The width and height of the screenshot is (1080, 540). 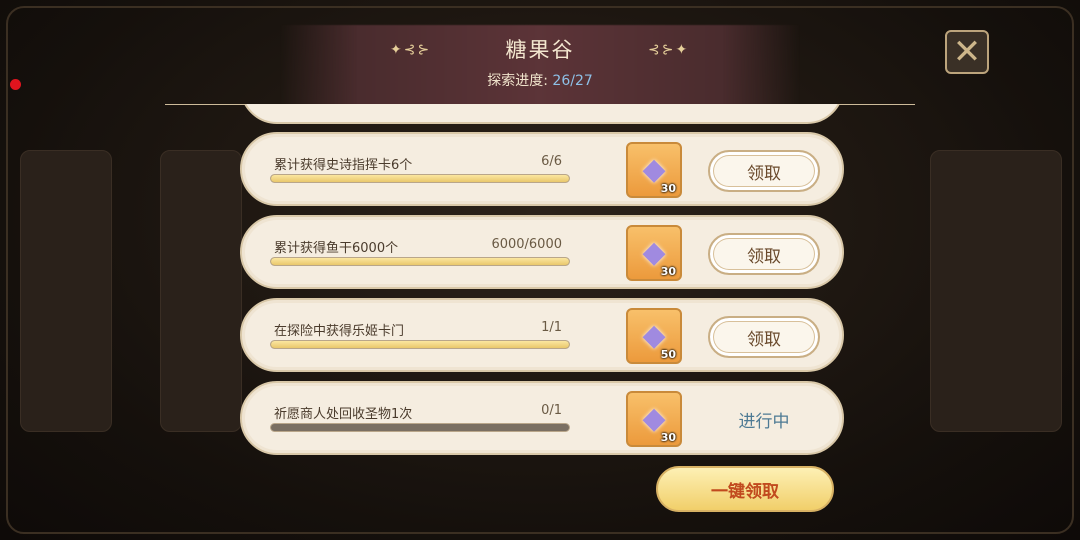 What do you see at coordinates (343, 165) in the screenshot?
I see `task-name: 累计获得史诗指挥卡6个` at bounding box center [343, 165].